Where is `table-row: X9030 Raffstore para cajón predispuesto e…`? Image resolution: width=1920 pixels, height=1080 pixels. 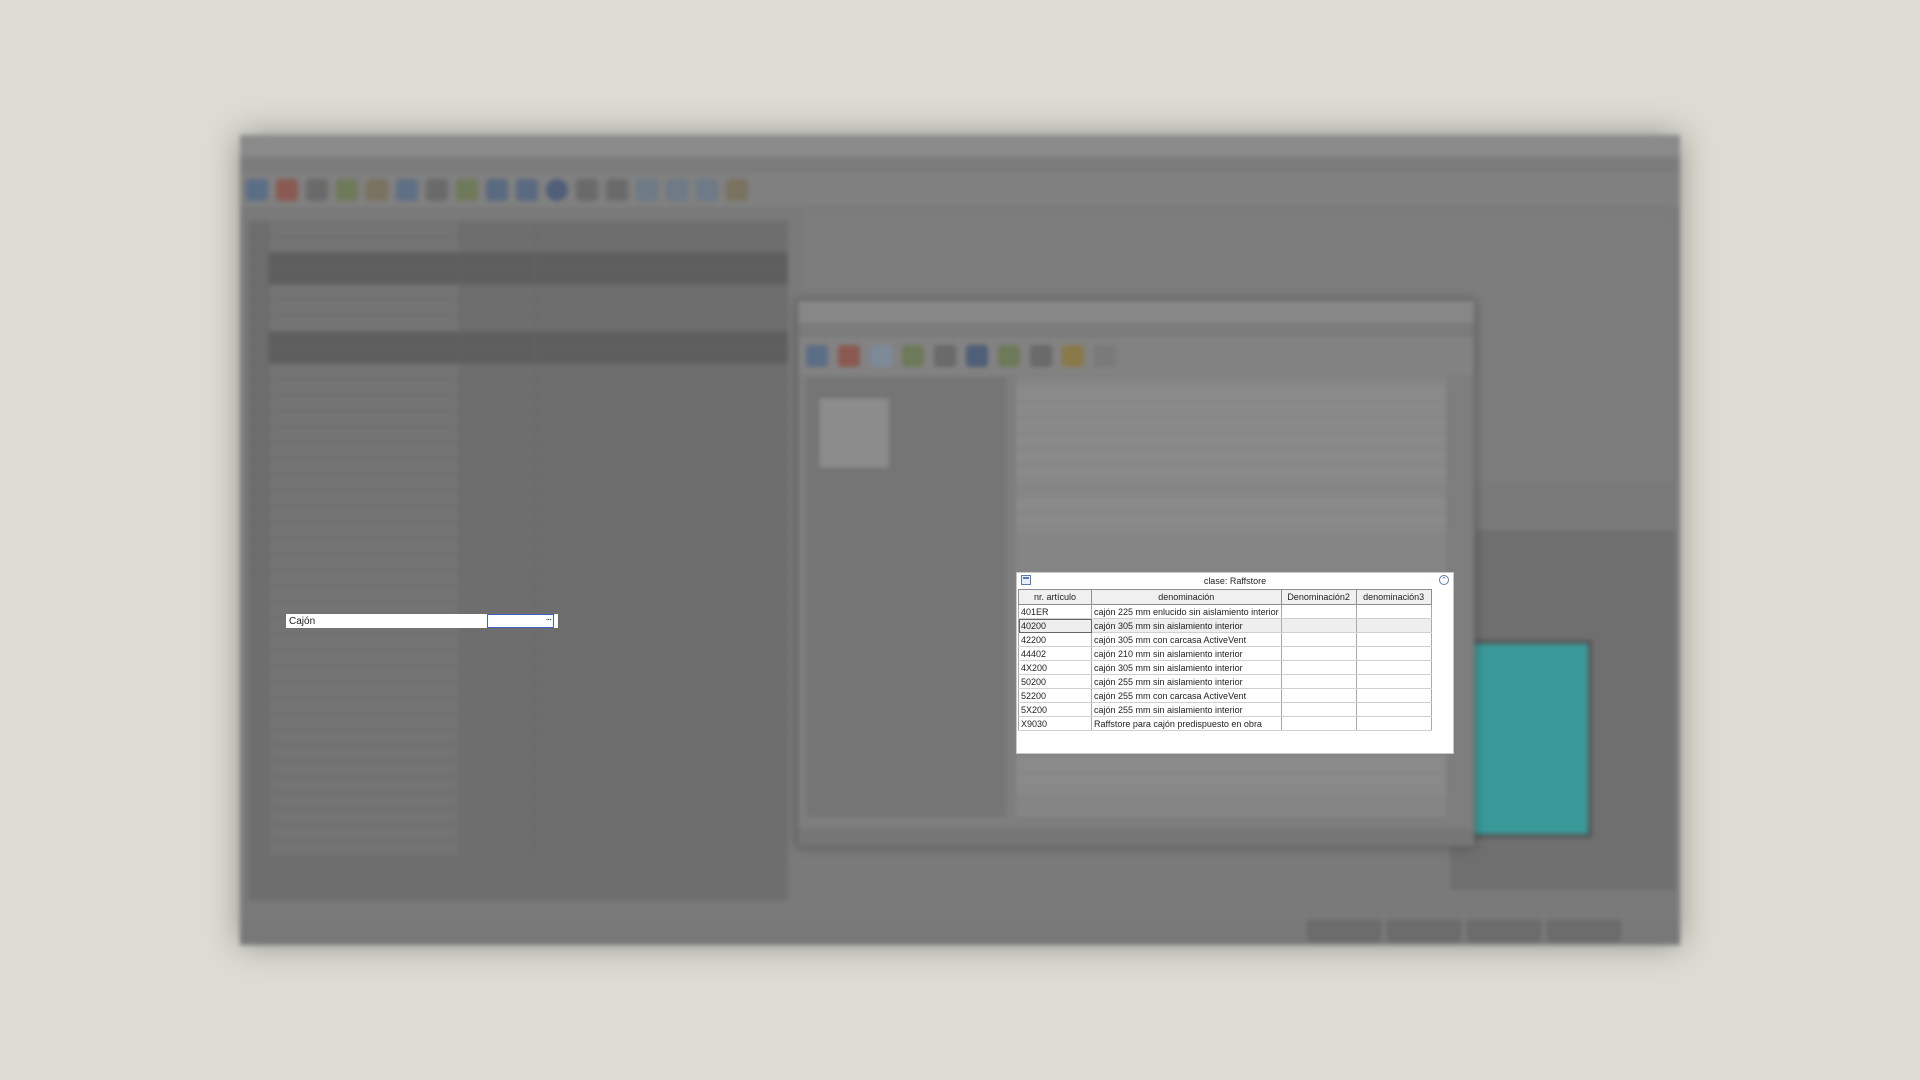
table-row: X9030 Raffstore para cajón predispuesto e… is located at coordinates (1225, 723).